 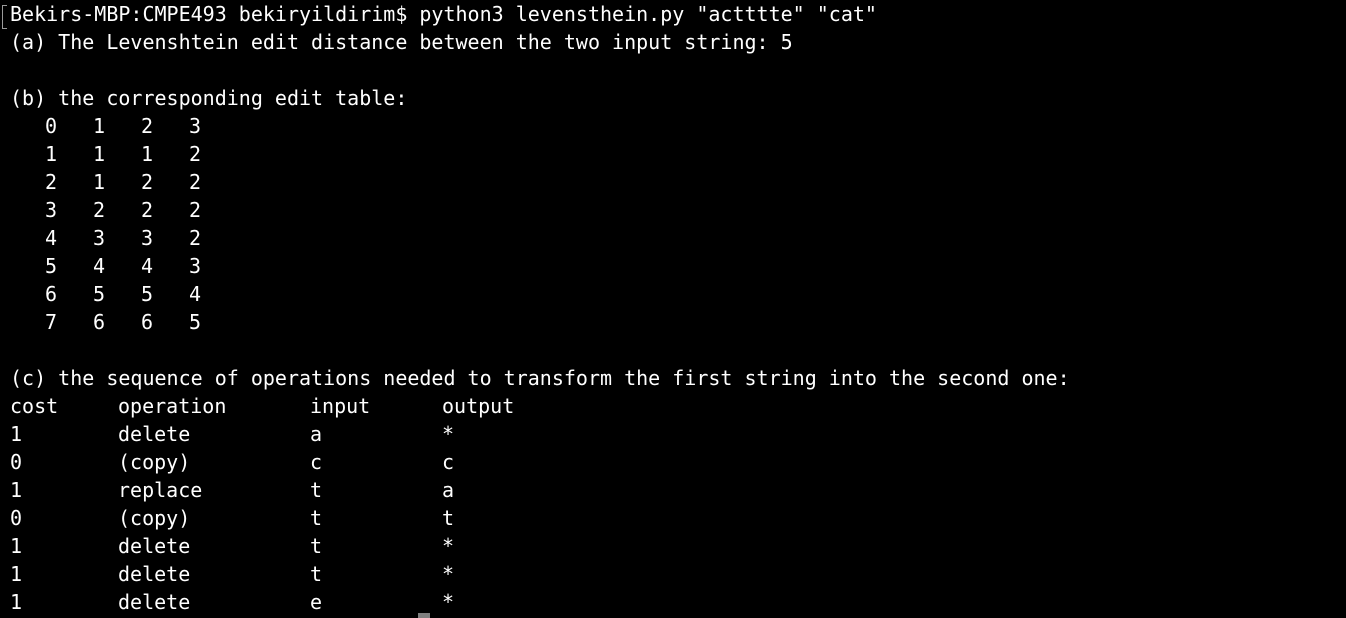 I want to click on operations-header-cell: operation, so click(x=172, y=406).